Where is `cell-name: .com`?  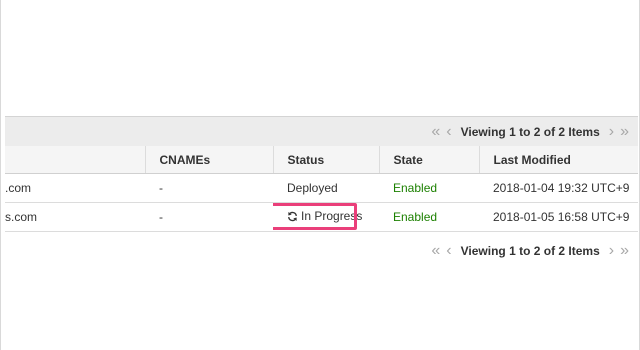 cell-name: .com is located at coordinates (75, 188).